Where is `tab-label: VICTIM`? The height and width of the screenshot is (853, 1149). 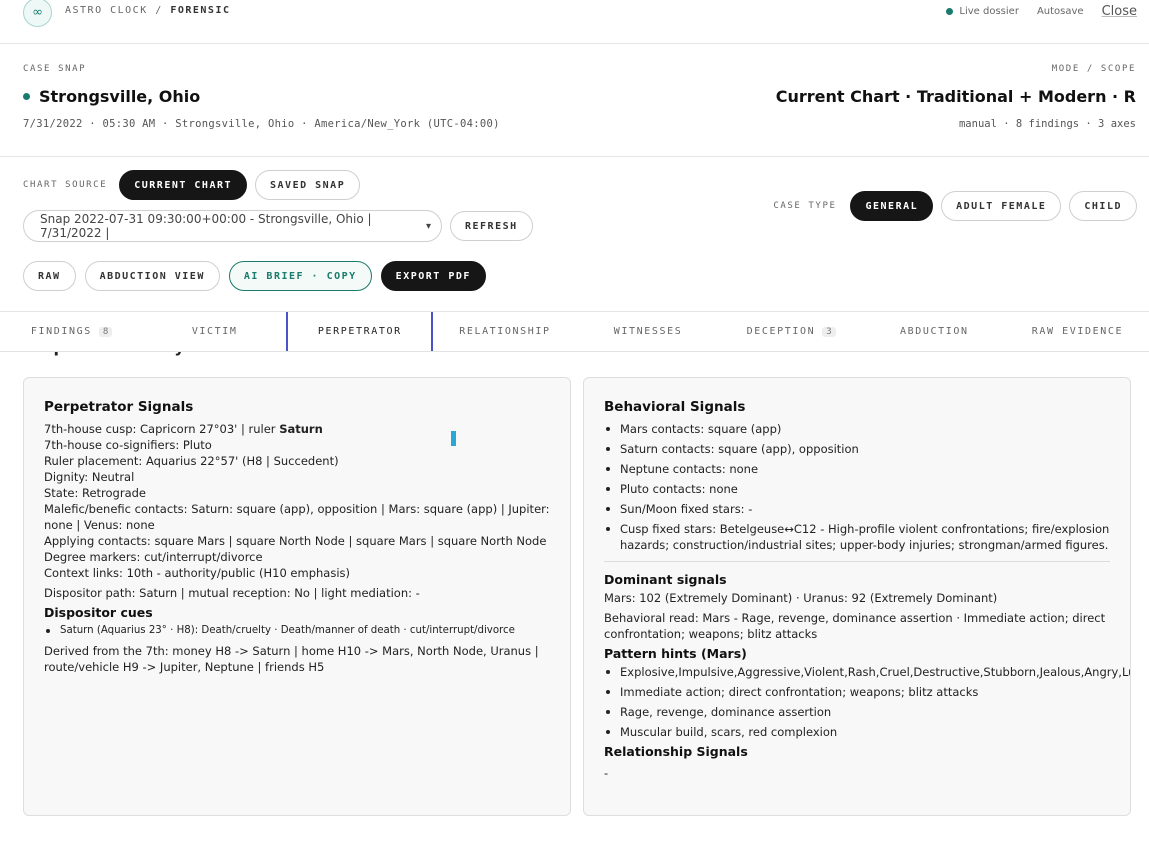 tab-label: VICTIM is located at coordinates (214, 331).